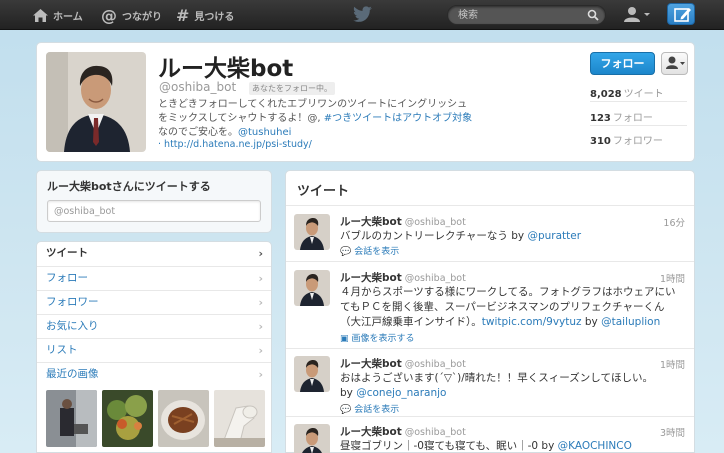  Describe the element at coordinates (264, 132) in the screenshot. I see `mention-link: @tushuhei` at that location.